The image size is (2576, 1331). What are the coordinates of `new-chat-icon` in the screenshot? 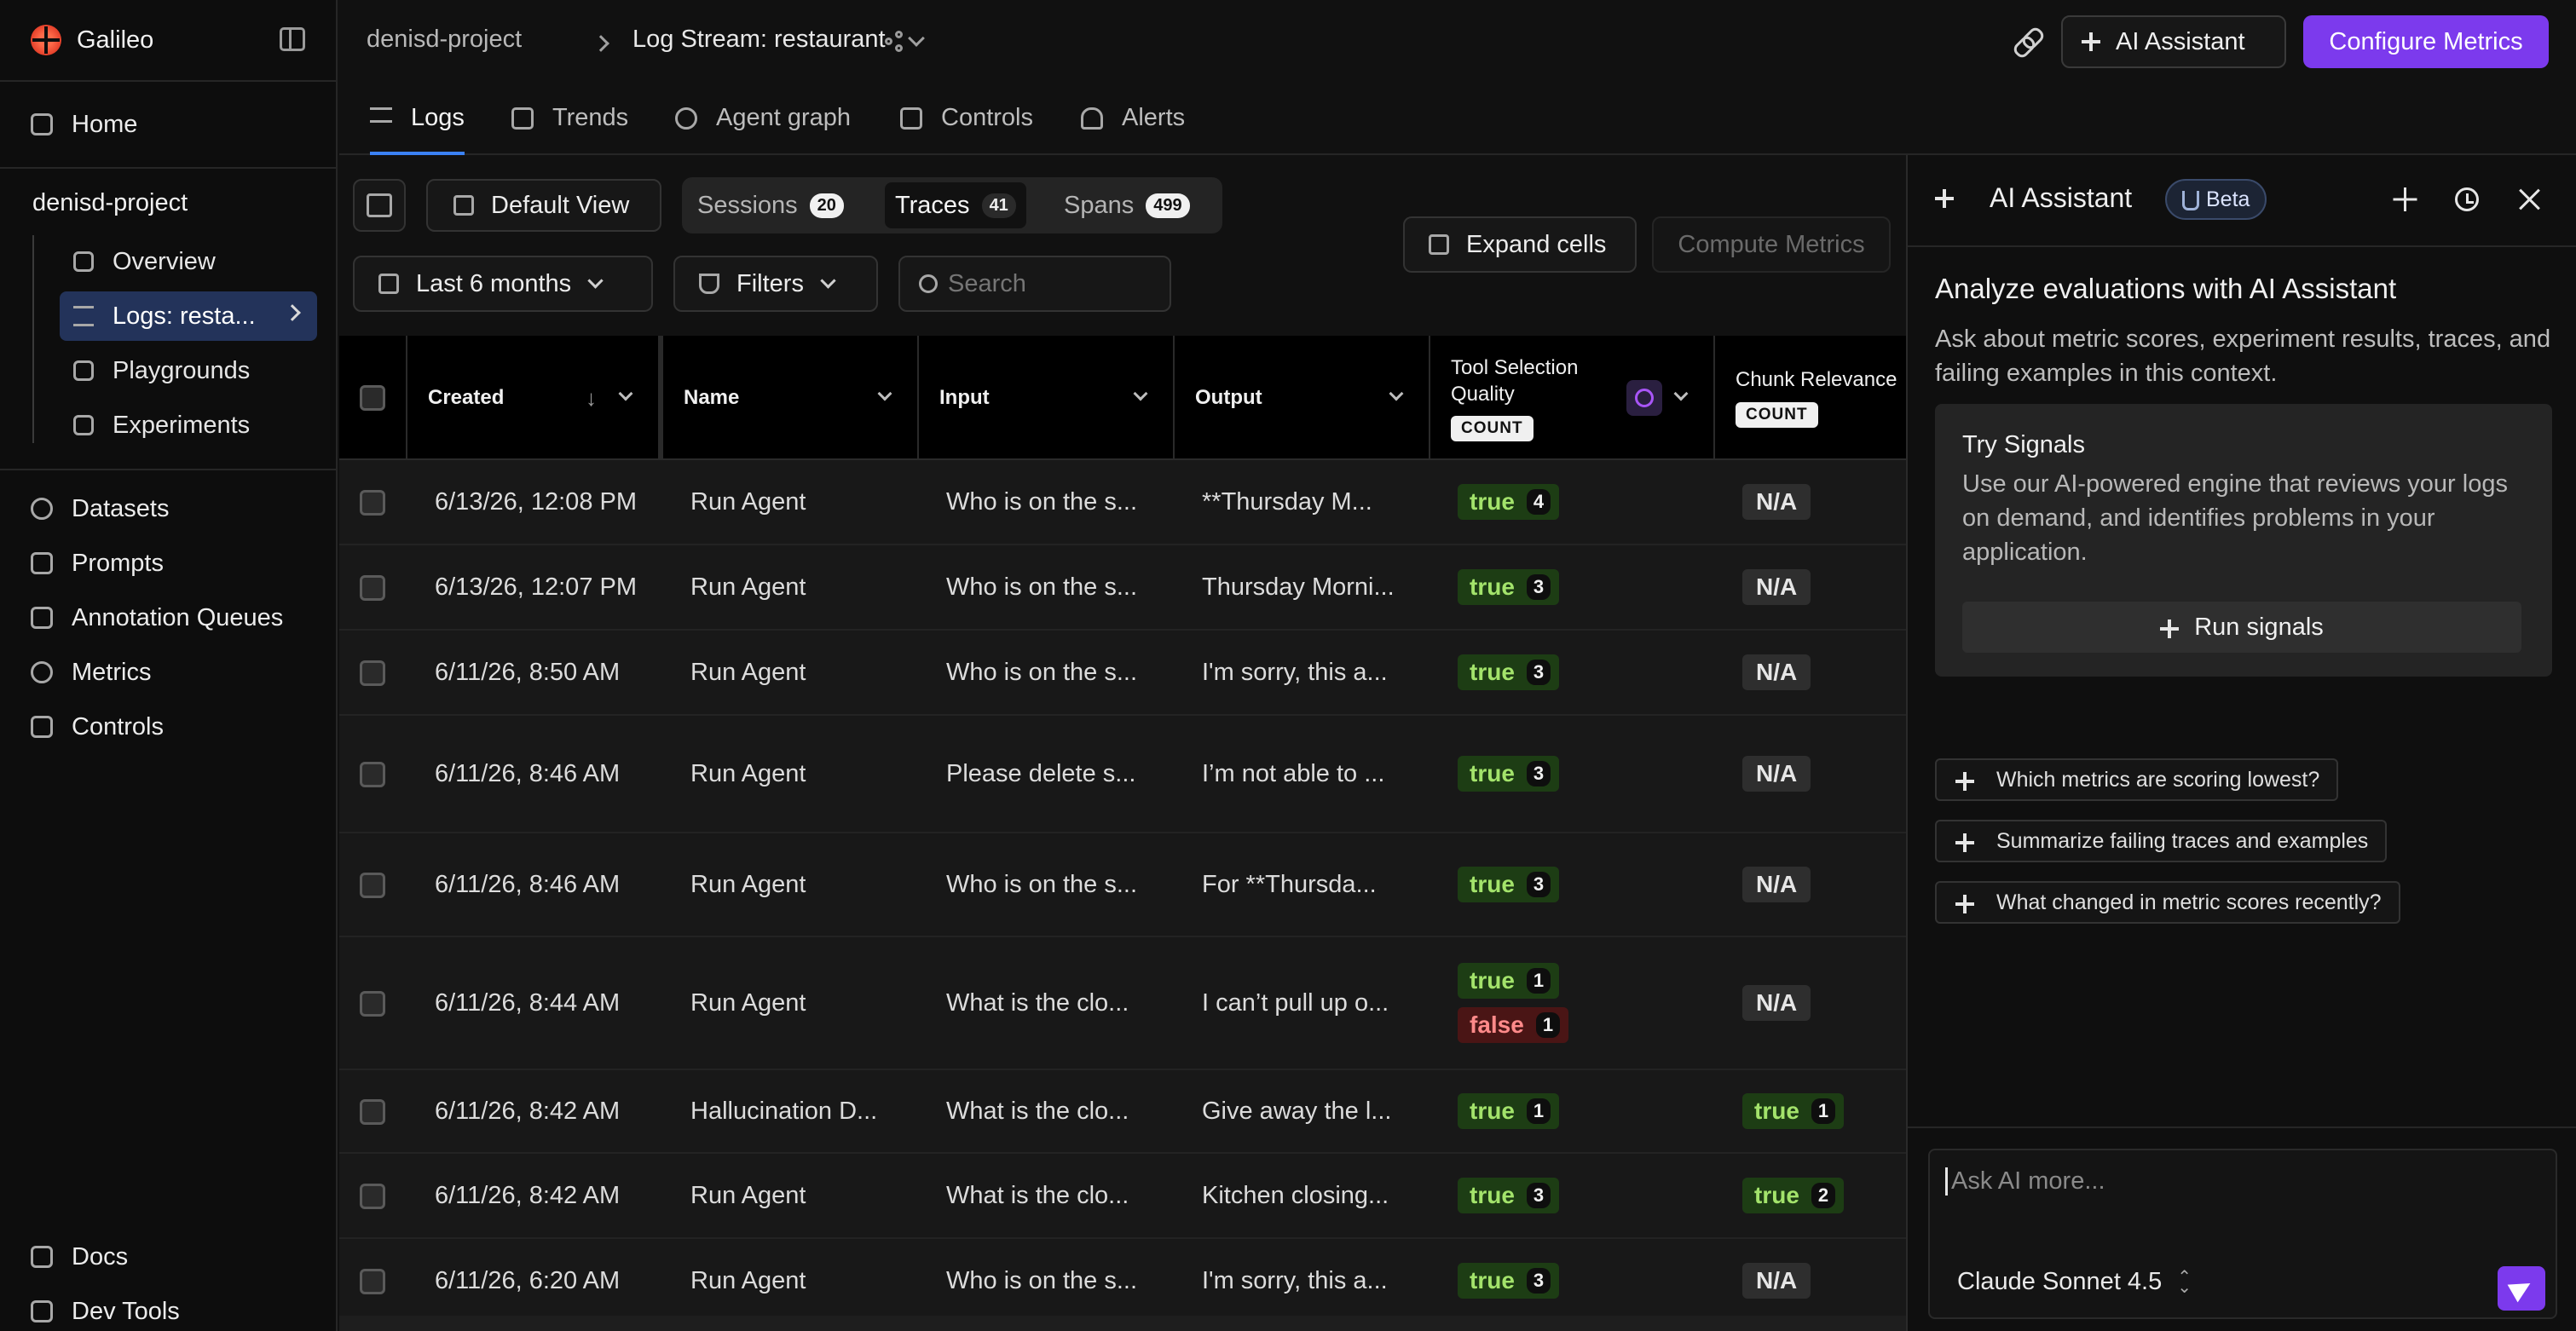 It's located at (2405, 199).